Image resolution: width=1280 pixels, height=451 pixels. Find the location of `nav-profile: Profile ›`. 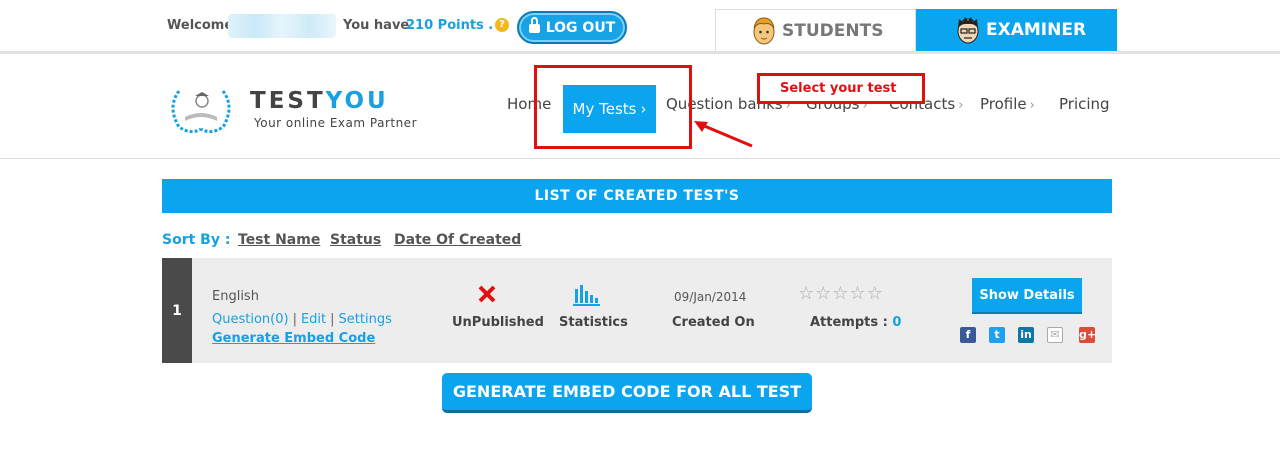

nav-profile: Profile › is located at coordinates (1007, 104).